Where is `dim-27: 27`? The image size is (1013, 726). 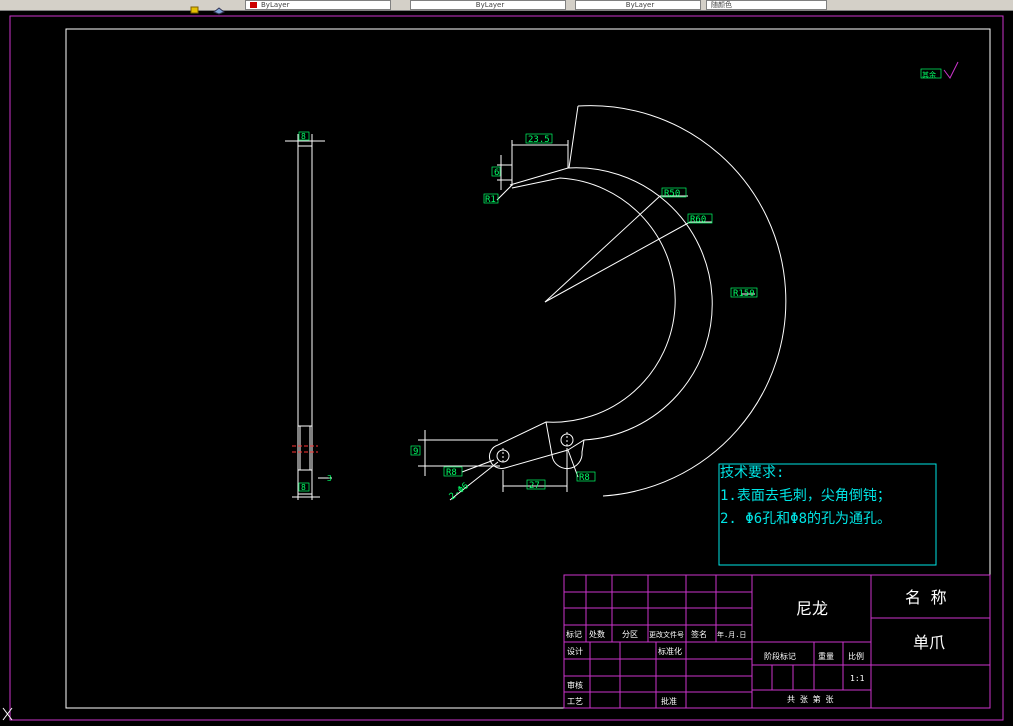 dim-27: 27 is located at coordinates (534, 486).